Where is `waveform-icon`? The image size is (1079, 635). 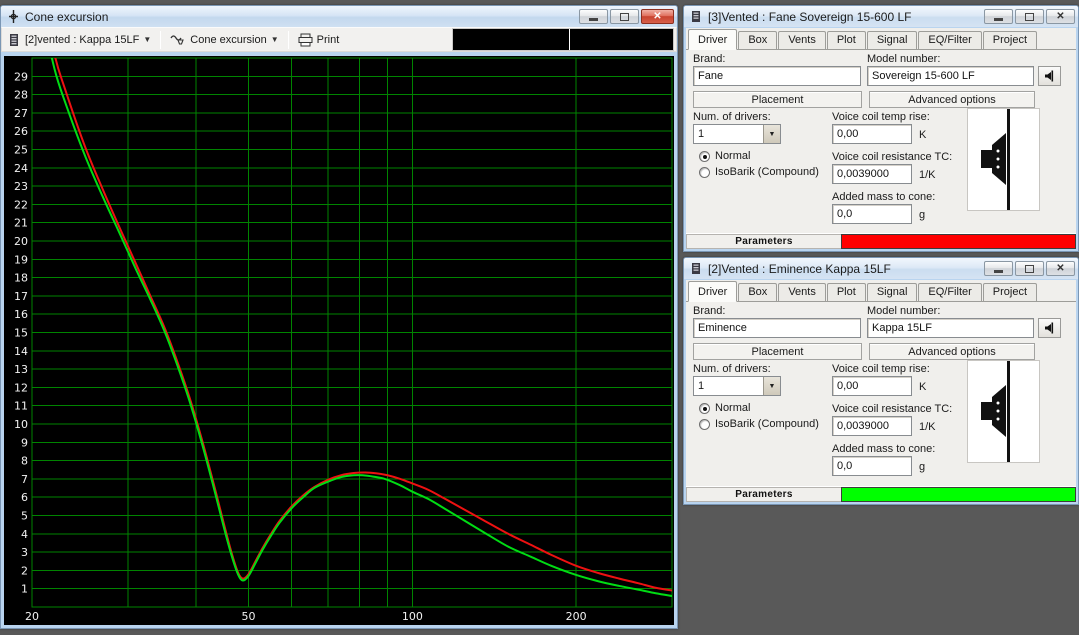 waveform-icon is located at coordinates (177, 39).